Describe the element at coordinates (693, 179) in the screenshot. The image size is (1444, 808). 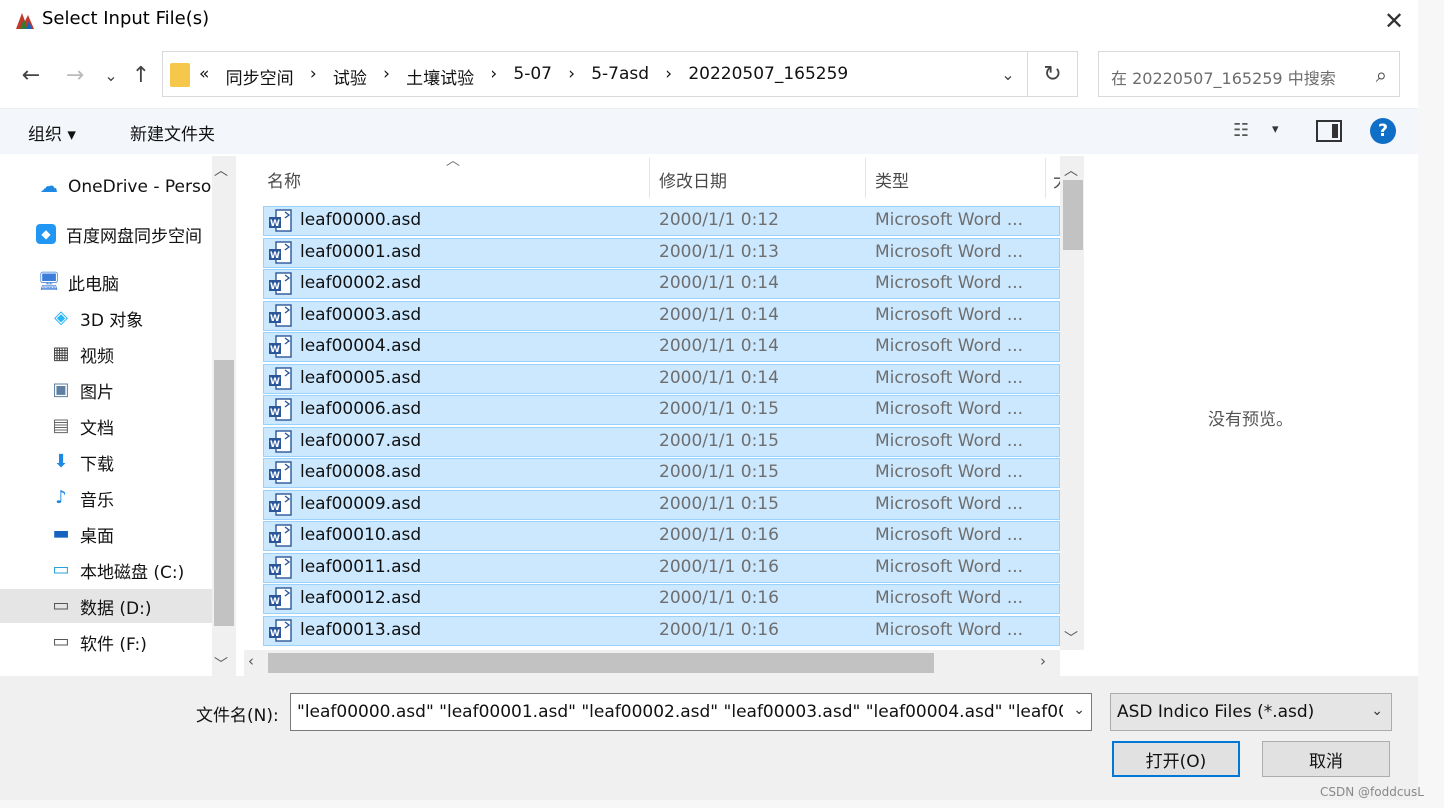
I see `column-header-date: 修改日期` at that location.